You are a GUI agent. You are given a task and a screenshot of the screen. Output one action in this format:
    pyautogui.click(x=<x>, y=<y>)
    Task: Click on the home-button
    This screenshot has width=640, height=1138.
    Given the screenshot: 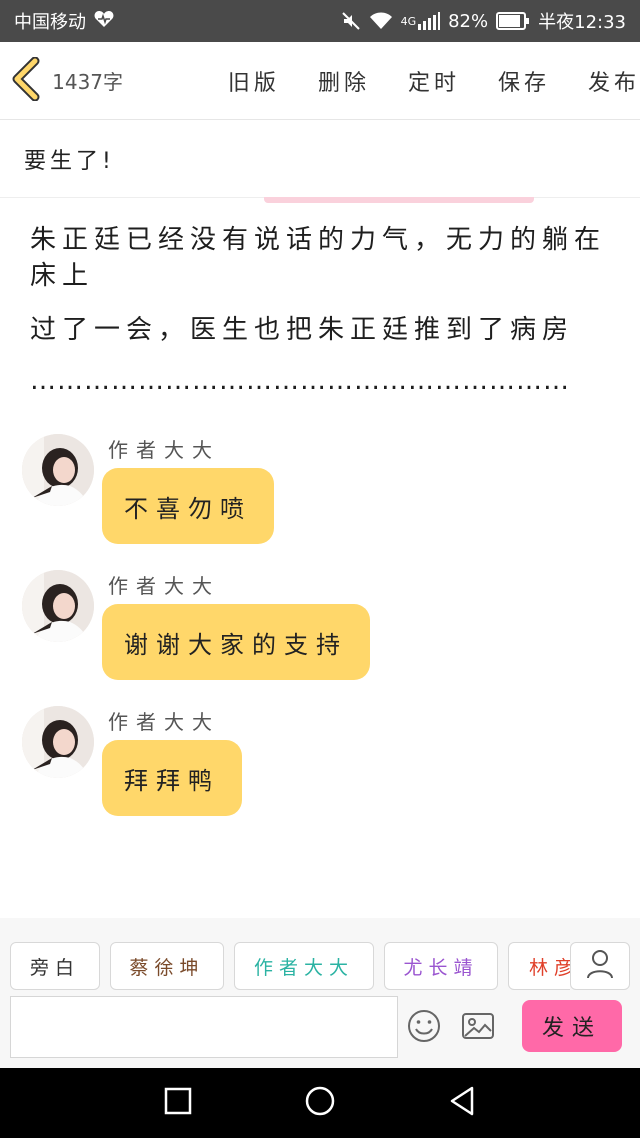 What is the action you would take?
    pyautogui.click(x=320, y=1103)
    